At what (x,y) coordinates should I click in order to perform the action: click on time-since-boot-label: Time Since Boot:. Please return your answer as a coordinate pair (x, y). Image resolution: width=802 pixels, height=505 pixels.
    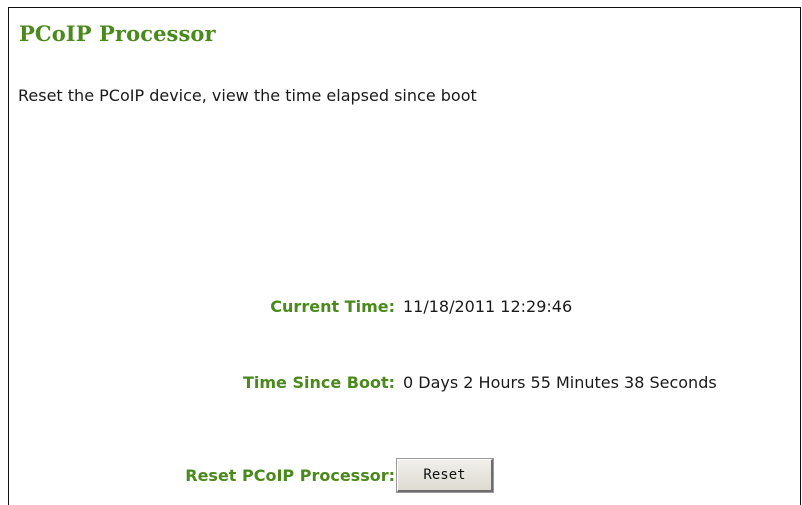
    Looking at the image, I should click on (318, 382).